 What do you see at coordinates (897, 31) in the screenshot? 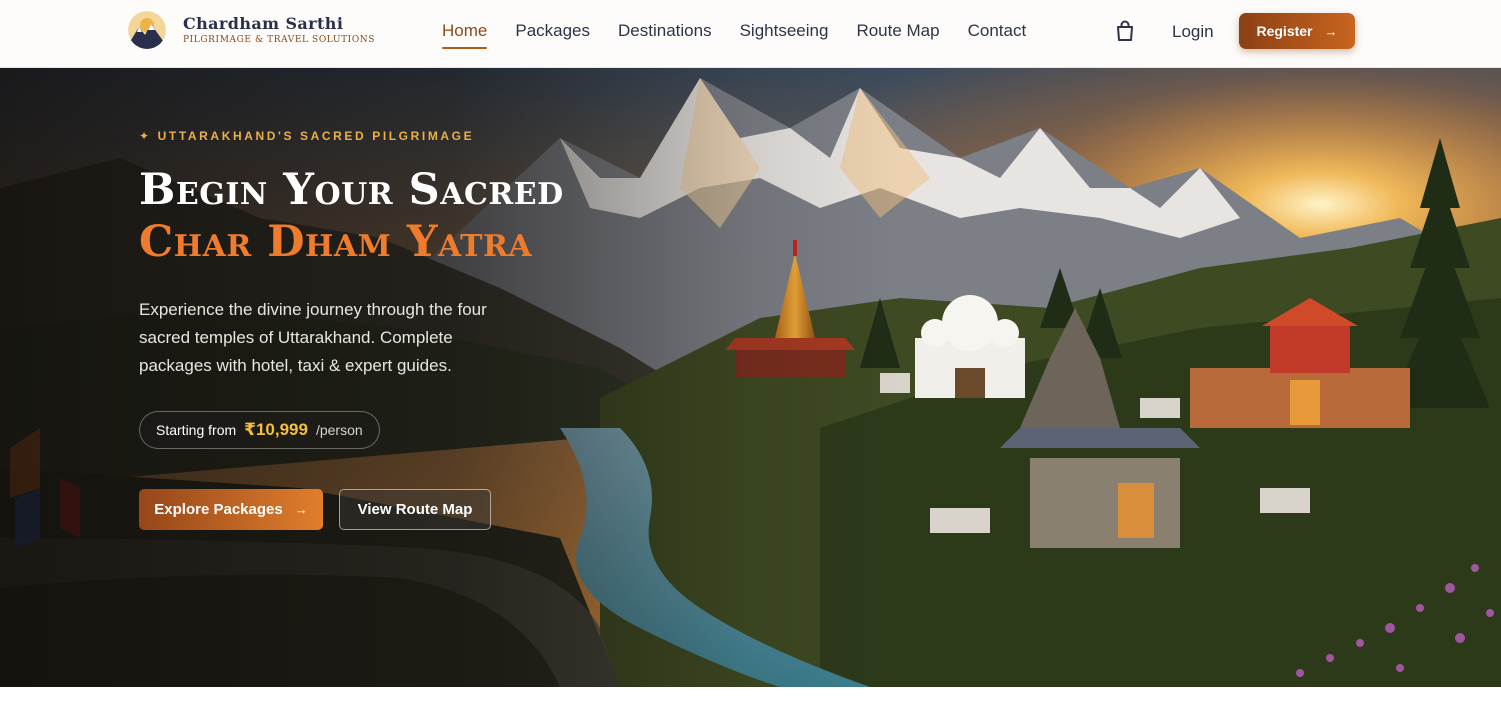
I see `nav-item-route-map: Route Map` at bounding box center [897, 31].